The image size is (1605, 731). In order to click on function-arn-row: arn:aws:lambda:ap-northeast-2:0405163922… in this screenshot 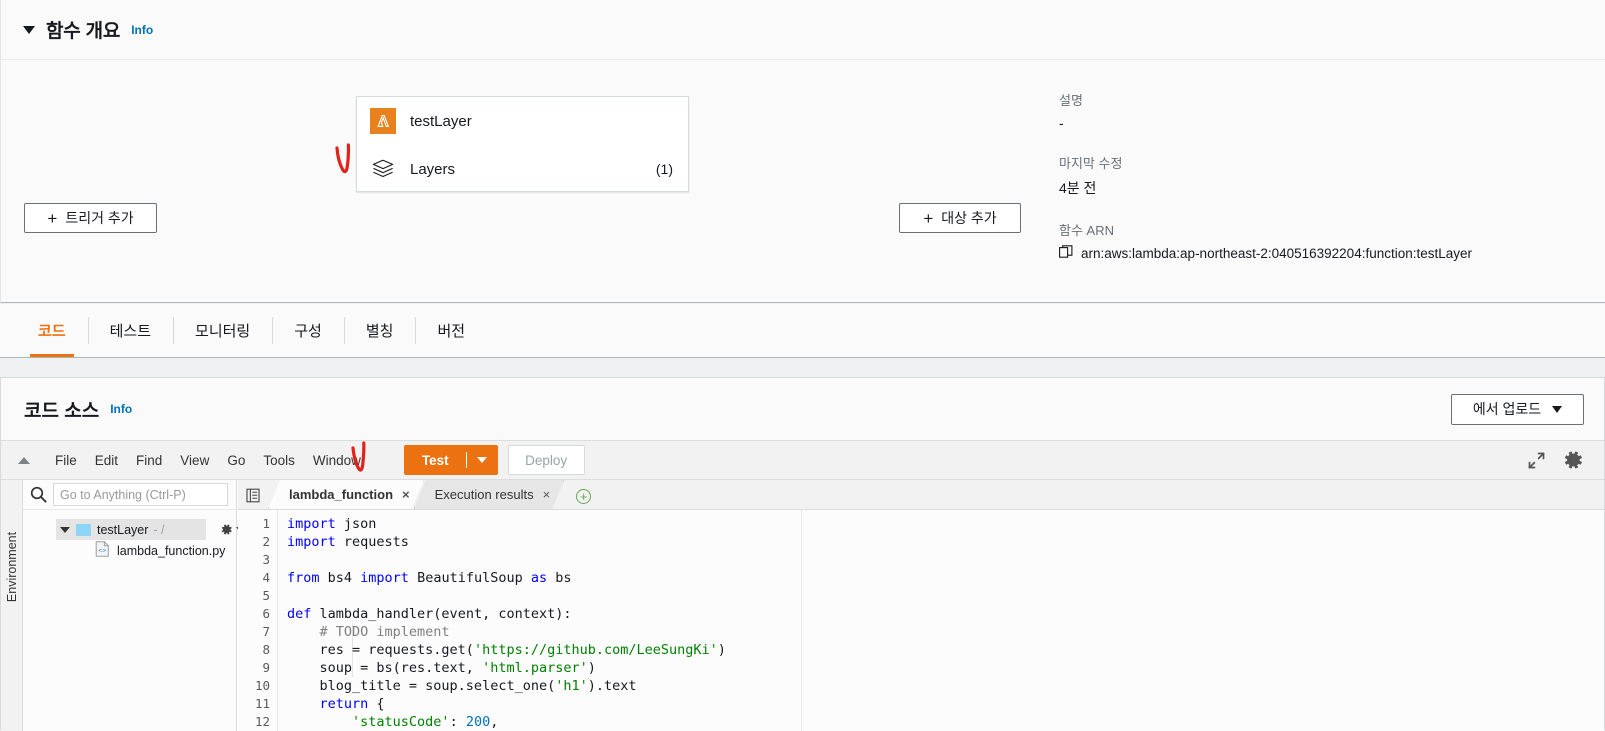, I will do `click(1319, 253)`.